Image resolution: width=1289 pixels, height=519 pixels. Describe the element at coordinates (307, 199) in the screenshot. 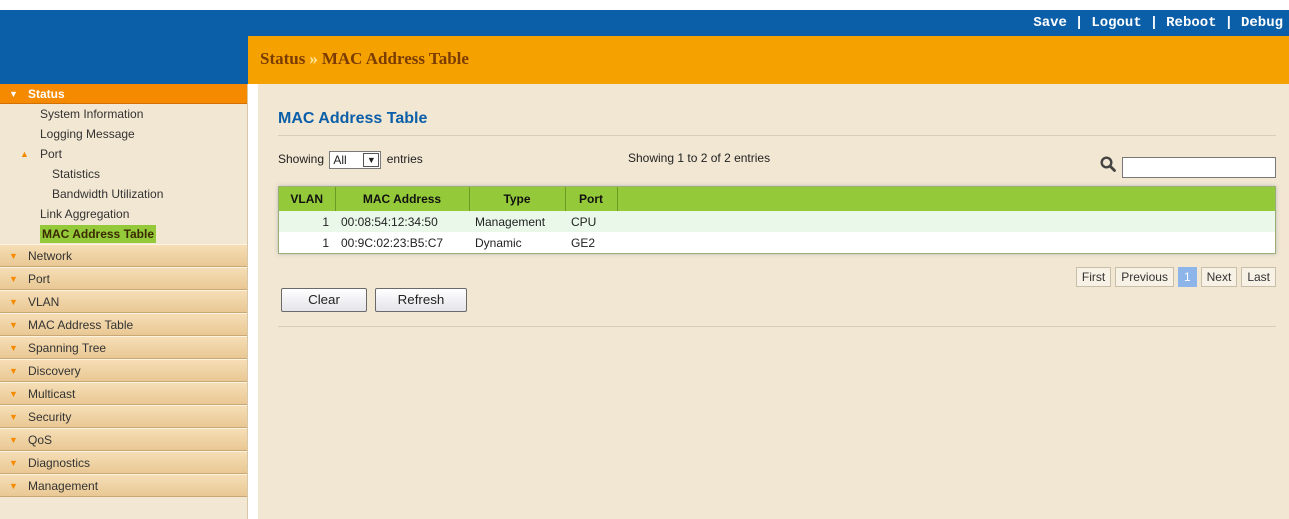

I see `column-header-vlan: VLAN` at that location.